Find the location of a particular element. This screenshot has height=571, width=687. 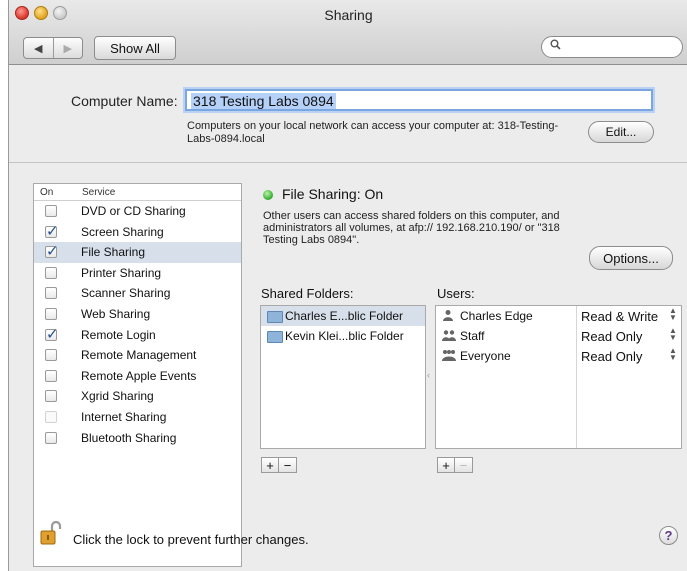

remove-folder-button: − is located at coordinates (288, 465).